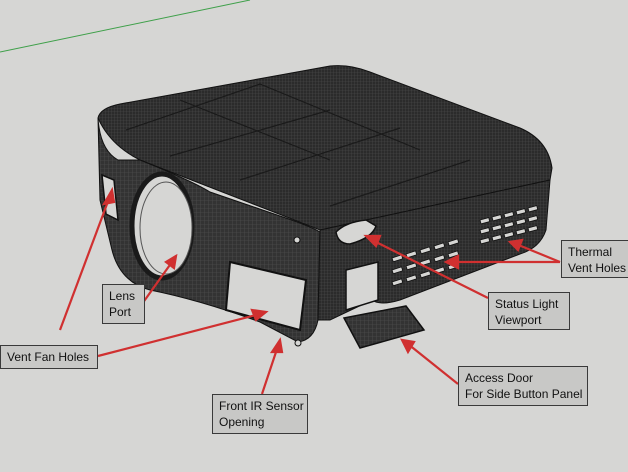 This screenshot has height=472, width=628. What do you see at coordinates (518, 320) in the screenshot?
I see `callout-status-line2: Viewport` at bounding box center [518, 320].